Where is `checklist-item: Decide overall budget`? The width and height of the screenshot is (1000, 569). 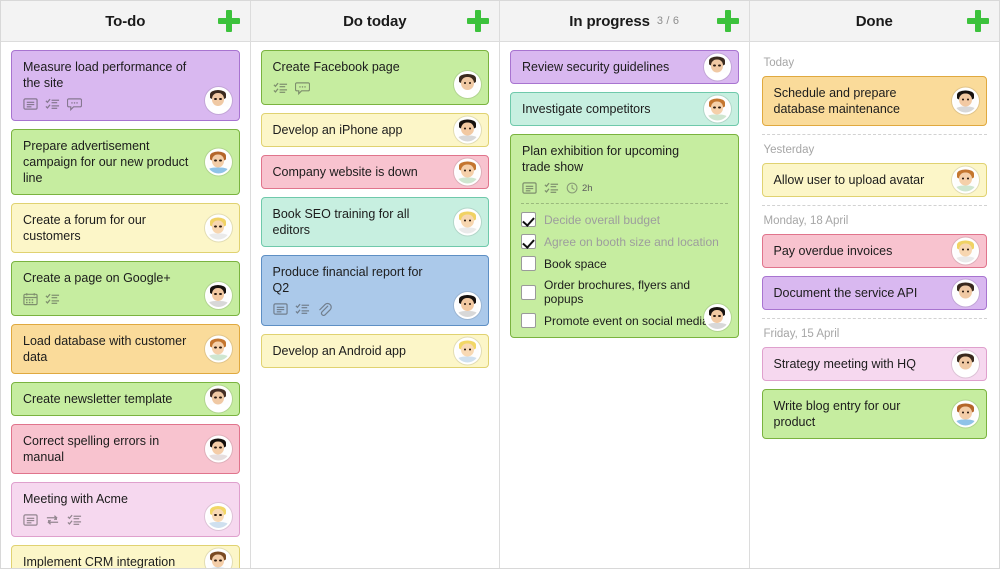
checklist-item: Decide overall budget is located at coordinates (624, 219).